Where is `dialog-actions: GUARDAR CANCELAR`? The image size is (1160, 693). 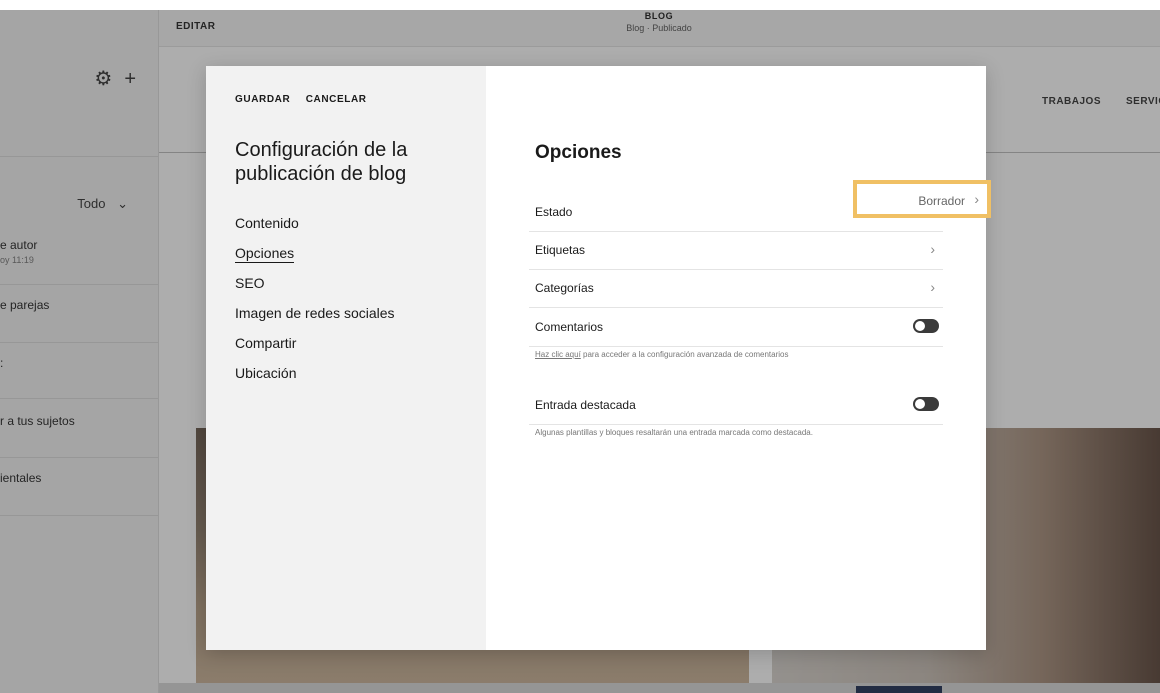 dialog-actions: GUARDAR CANCELAR is located at coordinates (307, 99).